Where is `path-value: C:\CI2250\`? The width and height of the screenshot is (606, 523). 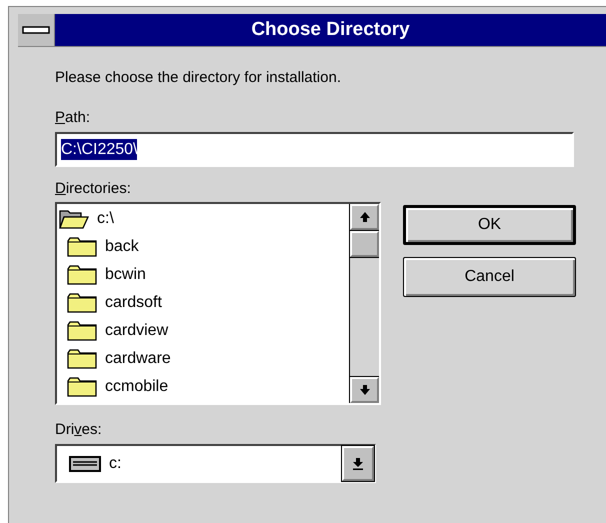
path-value: C:\CI2250\ is located at coordinates (99, 149).